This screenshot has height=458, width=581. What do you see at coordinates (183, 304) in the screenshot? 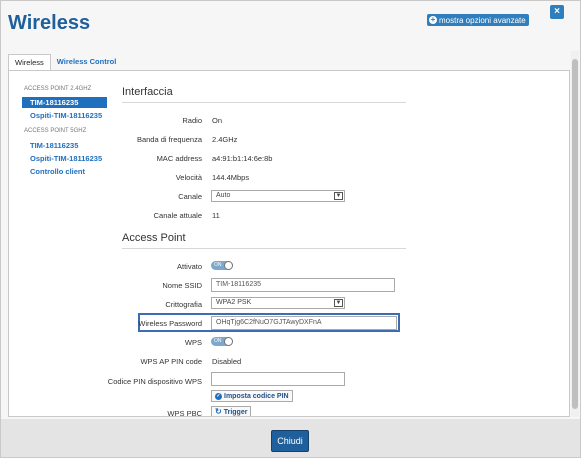
I see `crypto-label: Crittografia` at bounding box center [183, 304].